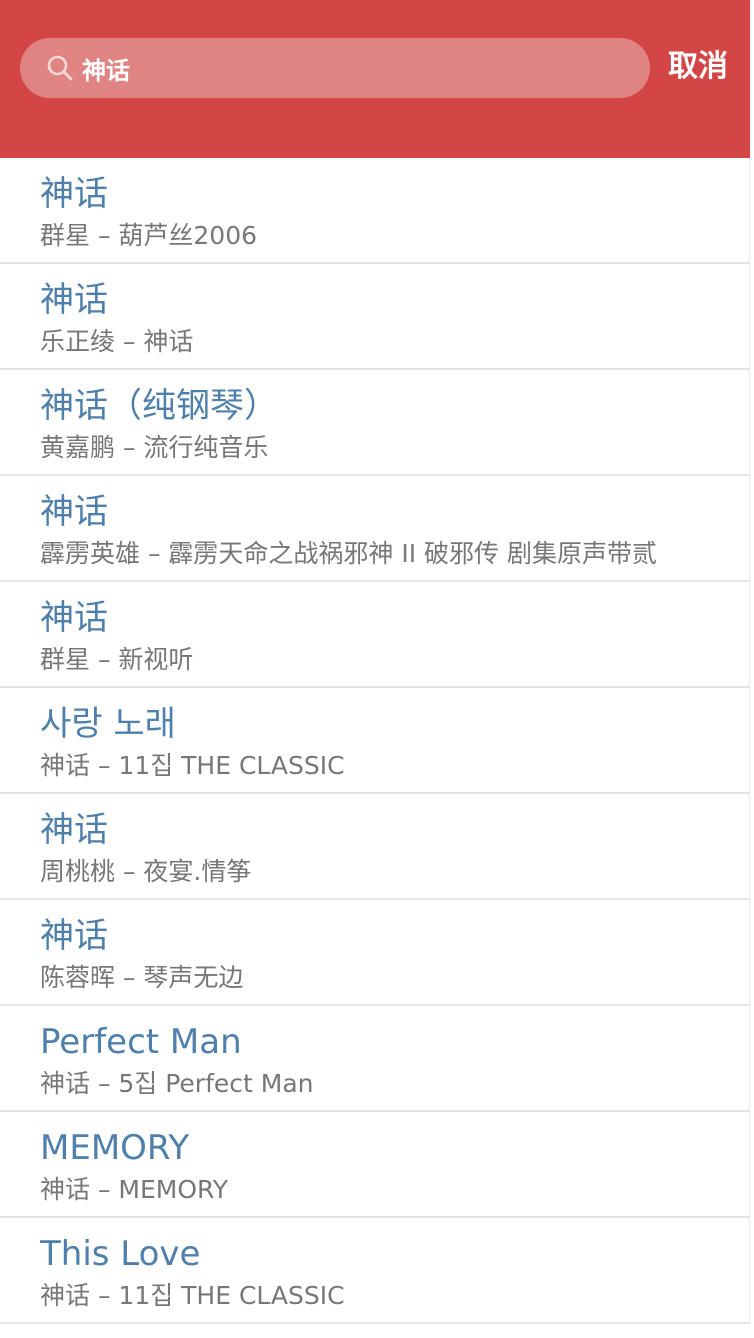 The width and height of the screenshot is (754, 1338). I want to click on song-title: Perfect Man, so click(141, 1042).